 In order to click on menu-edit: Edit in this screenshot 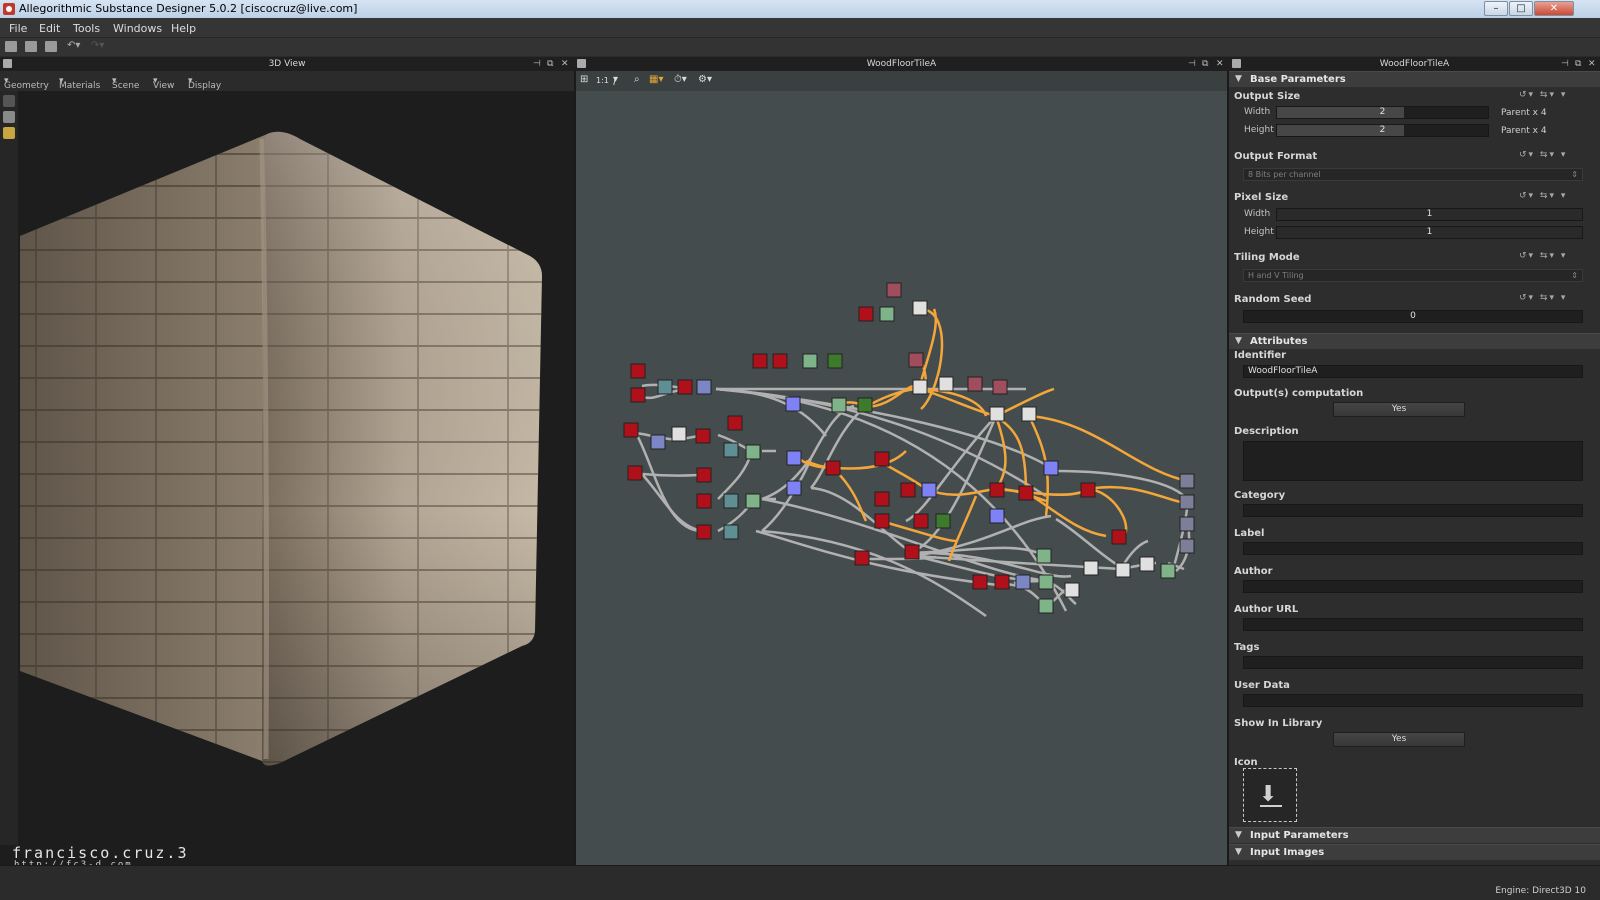, I will do `click(49, 28)`.